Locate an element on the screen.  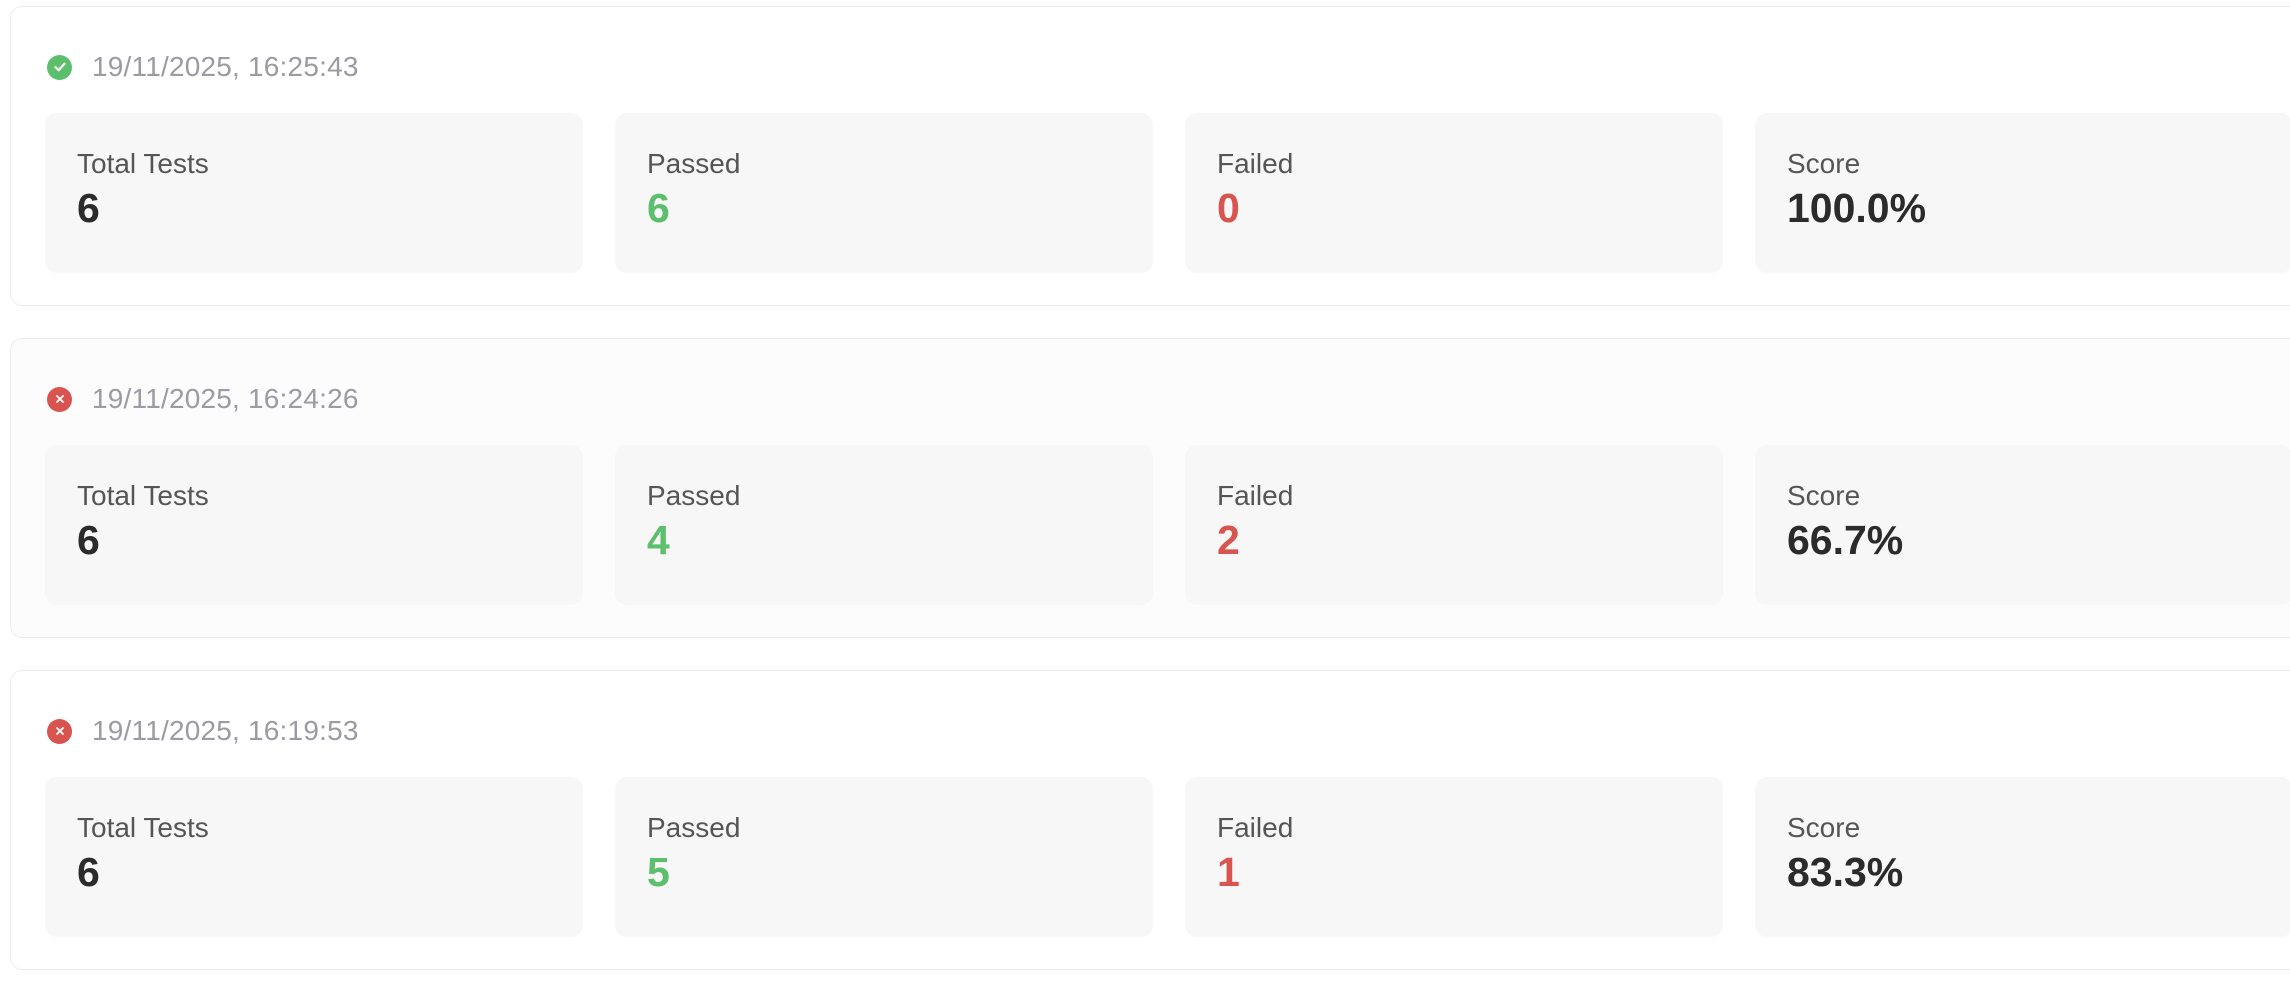
stat-value: 4 is located at coordinates (658, 540).